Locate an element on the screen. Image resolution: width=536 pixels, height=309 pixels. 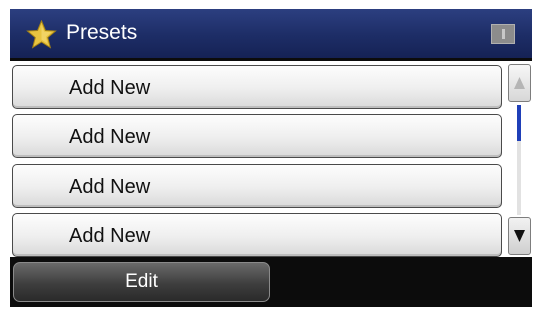
triangle-up-icon is located at coordinates (519, 83).